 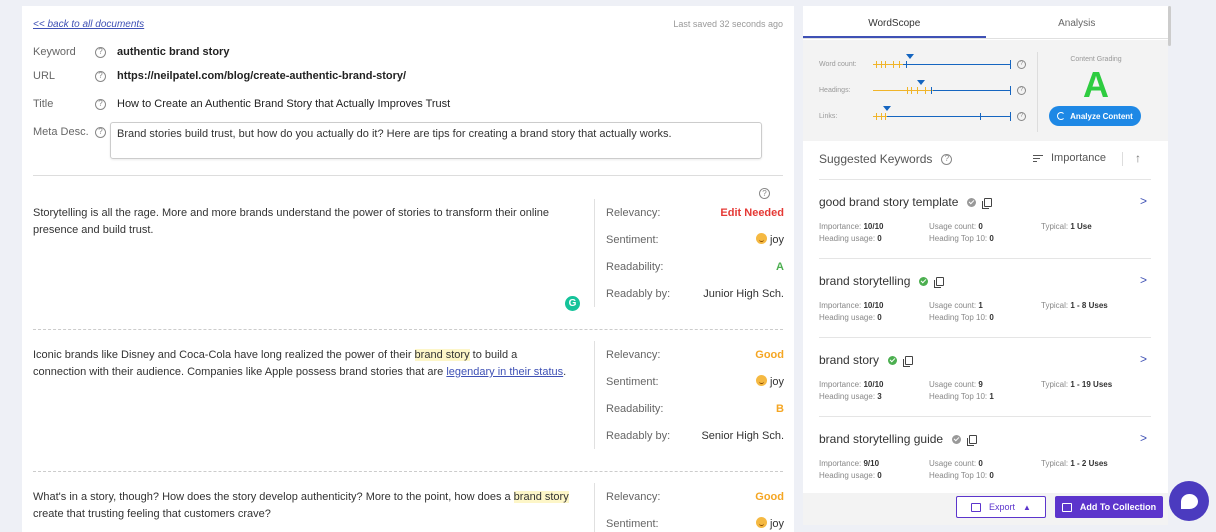 I want to click on scrollbar, so click(x=1169, y=26).